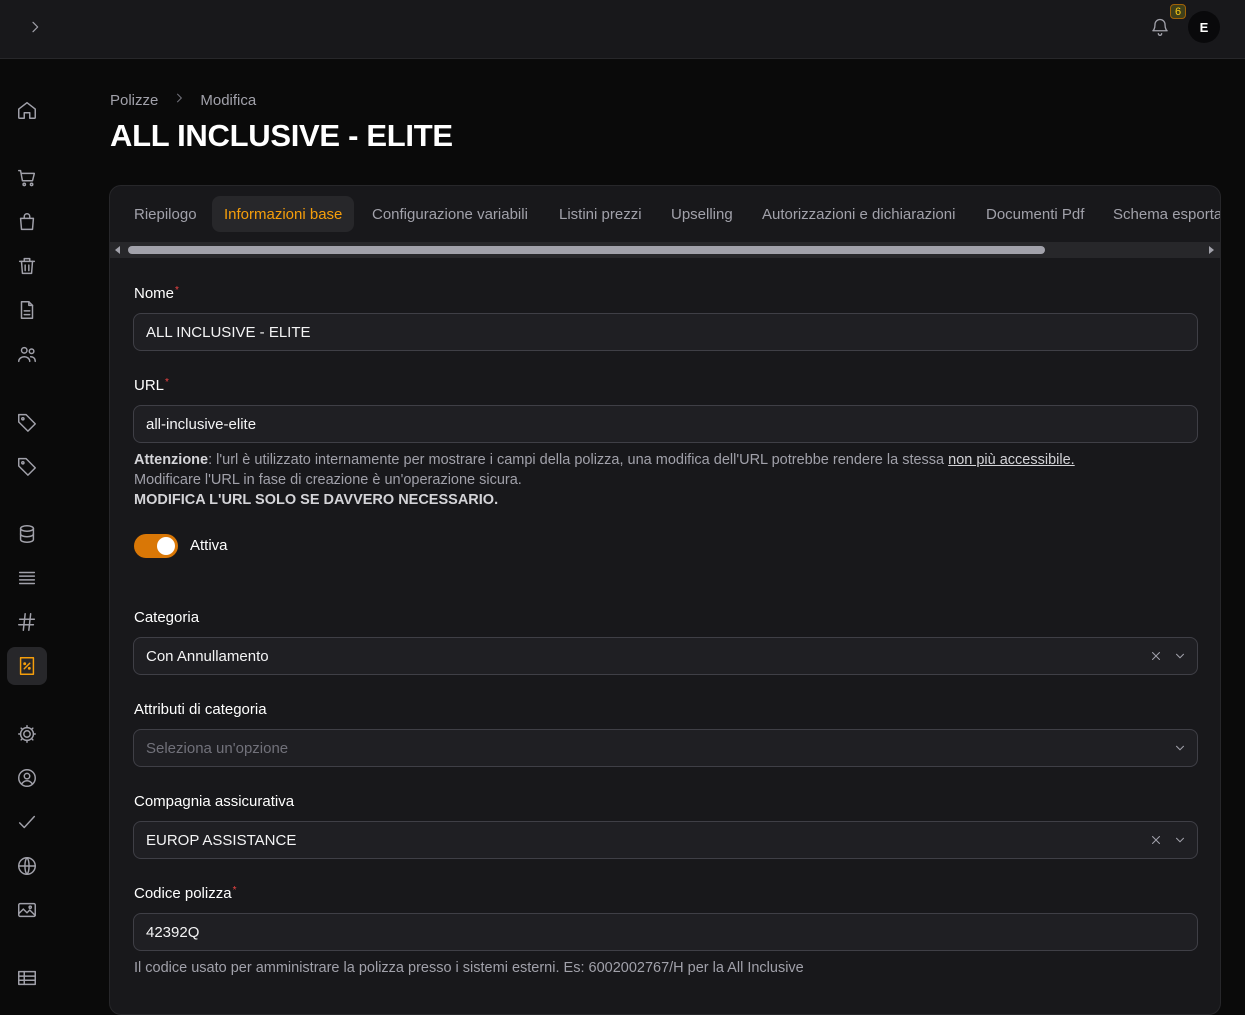 This screenshot has width=1245, height=1015. What do you see at coordinates (151, 385) in the screenshot?
I see `url-label: URL*` at bounding box center [151, 385].